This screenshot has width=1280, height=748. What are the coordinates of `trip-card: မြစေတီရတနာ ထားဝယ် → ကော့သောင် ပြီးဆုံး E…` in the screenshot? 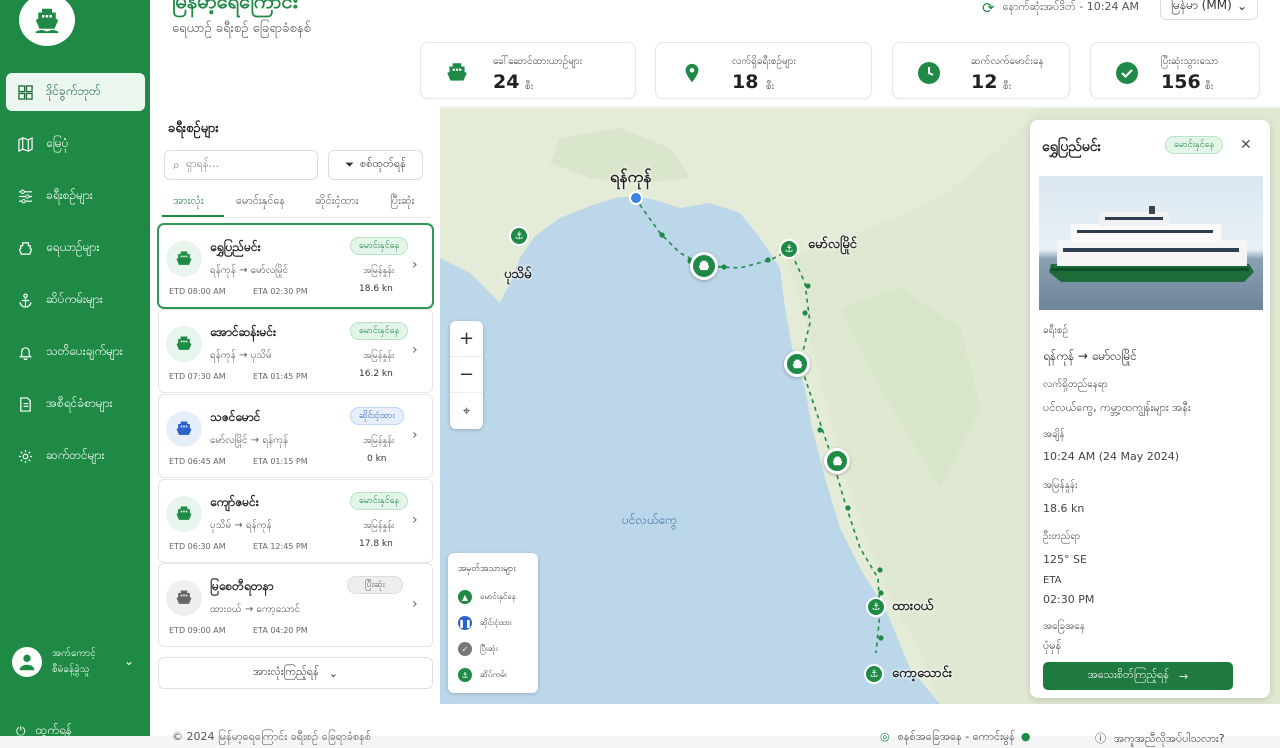 It's located at (295, 605).